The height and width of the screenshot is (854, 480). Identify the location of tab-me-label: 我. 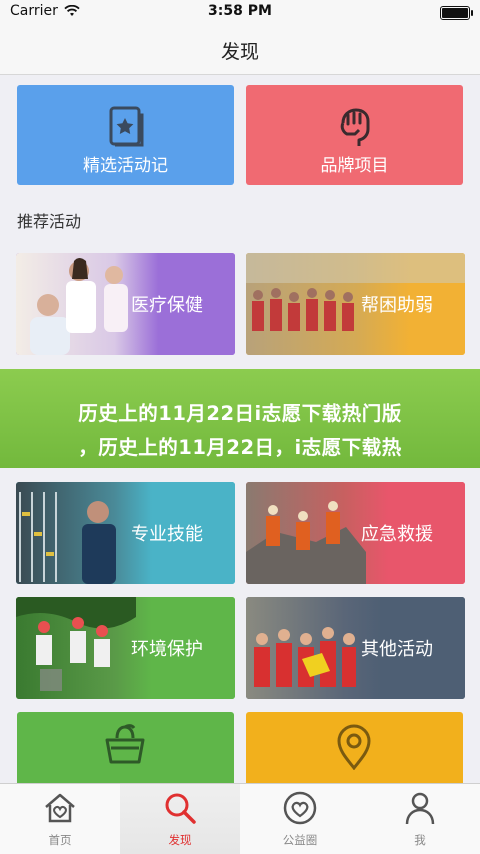
(420, 840).